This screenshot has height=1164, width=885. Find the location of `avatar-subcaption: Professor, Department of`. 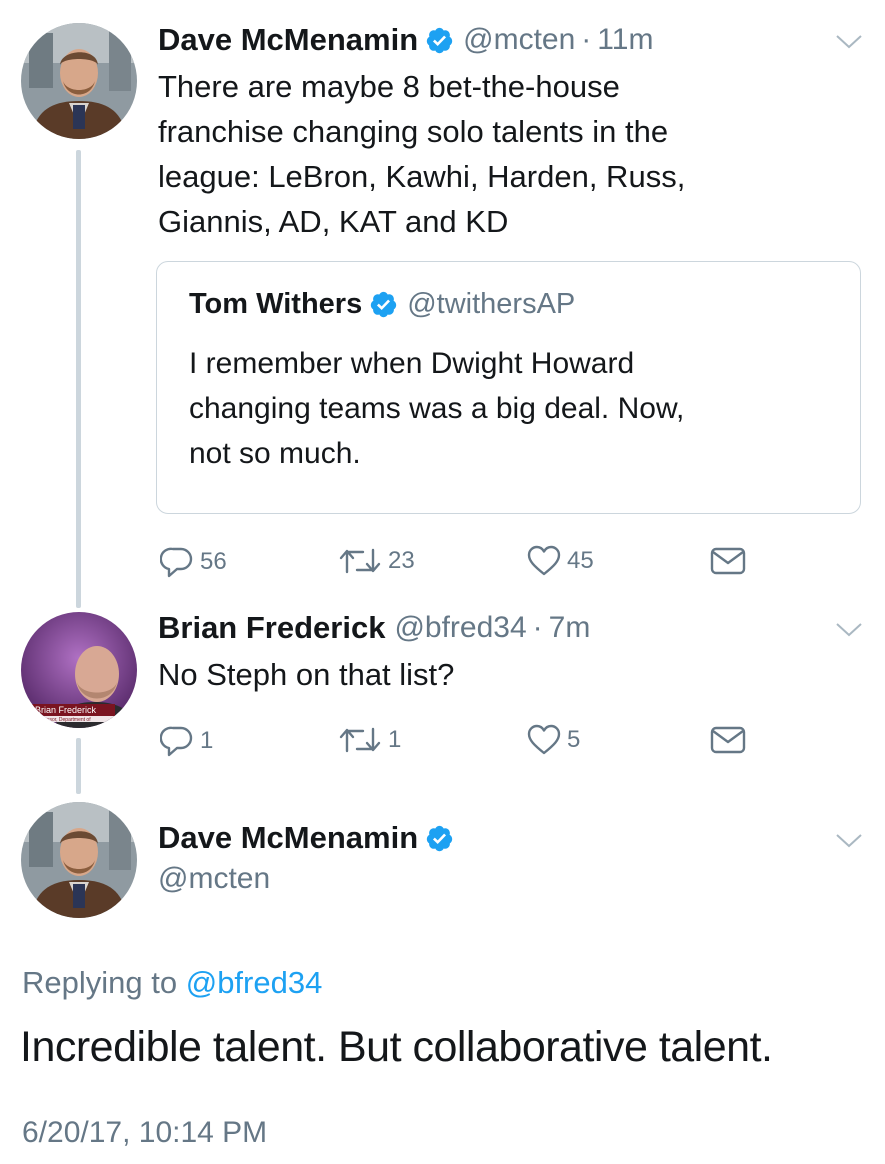

avatar-subcaption: Professor, Department of is located at coordinates (63, 720).